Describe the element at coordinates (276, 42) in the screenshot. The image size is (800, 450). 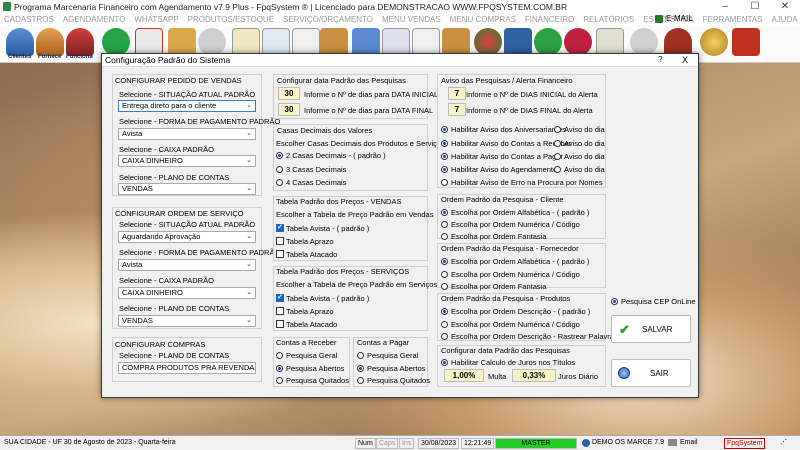
I see `document-search-icon` at that location.